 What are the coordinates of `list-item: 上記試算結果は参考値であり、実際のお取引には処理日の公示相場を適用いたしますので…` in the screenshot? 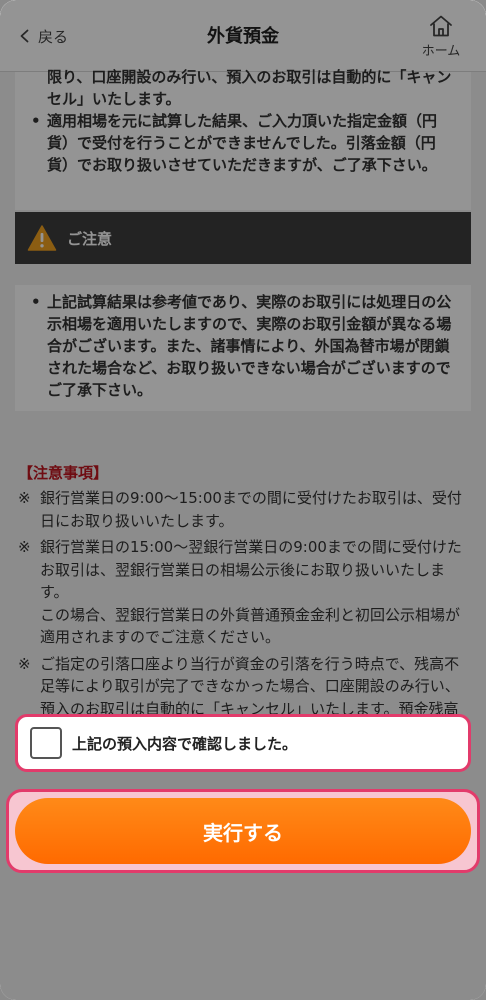 It's located at (241, 346).